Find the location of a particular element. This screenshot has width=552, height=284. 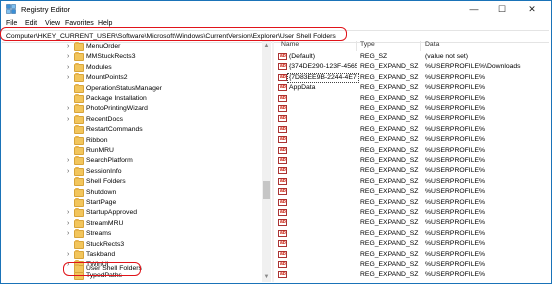

tree-item: › StreamMRU is located at coordinates (131, 223).